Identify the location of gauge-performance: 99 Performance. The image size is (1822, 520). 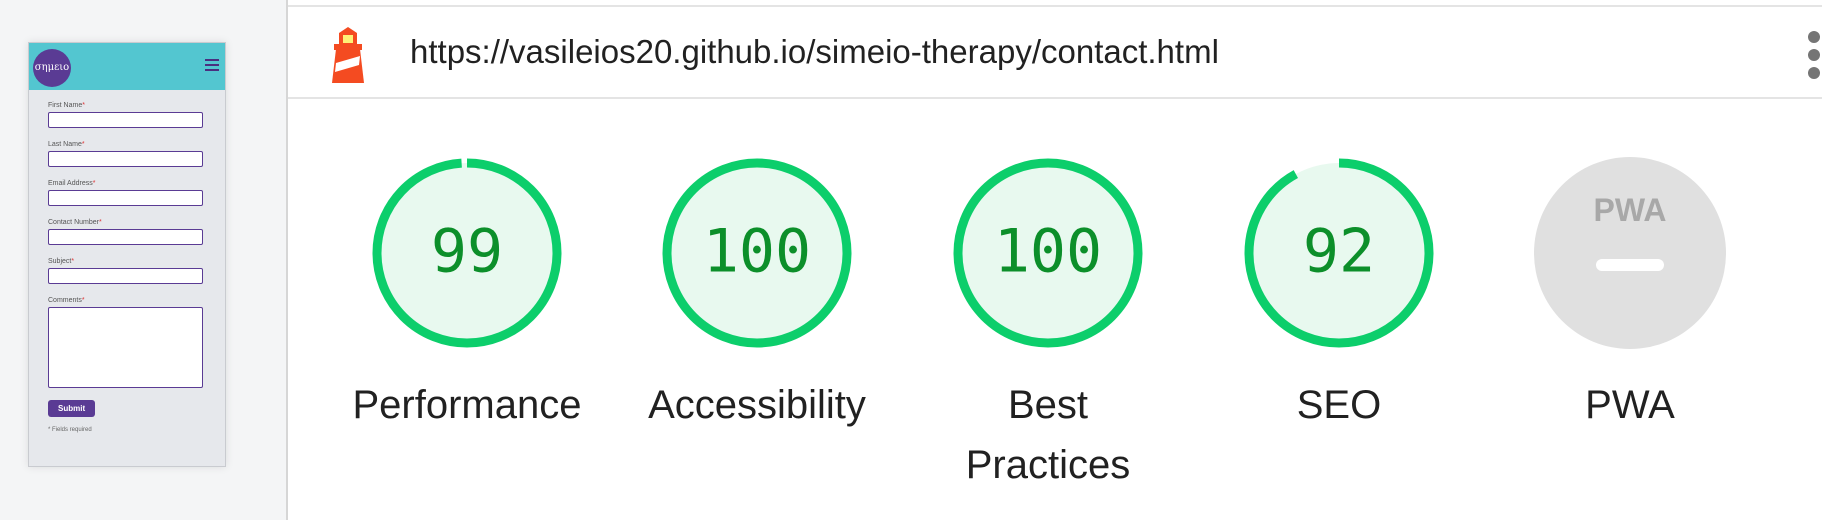
(467, 295).